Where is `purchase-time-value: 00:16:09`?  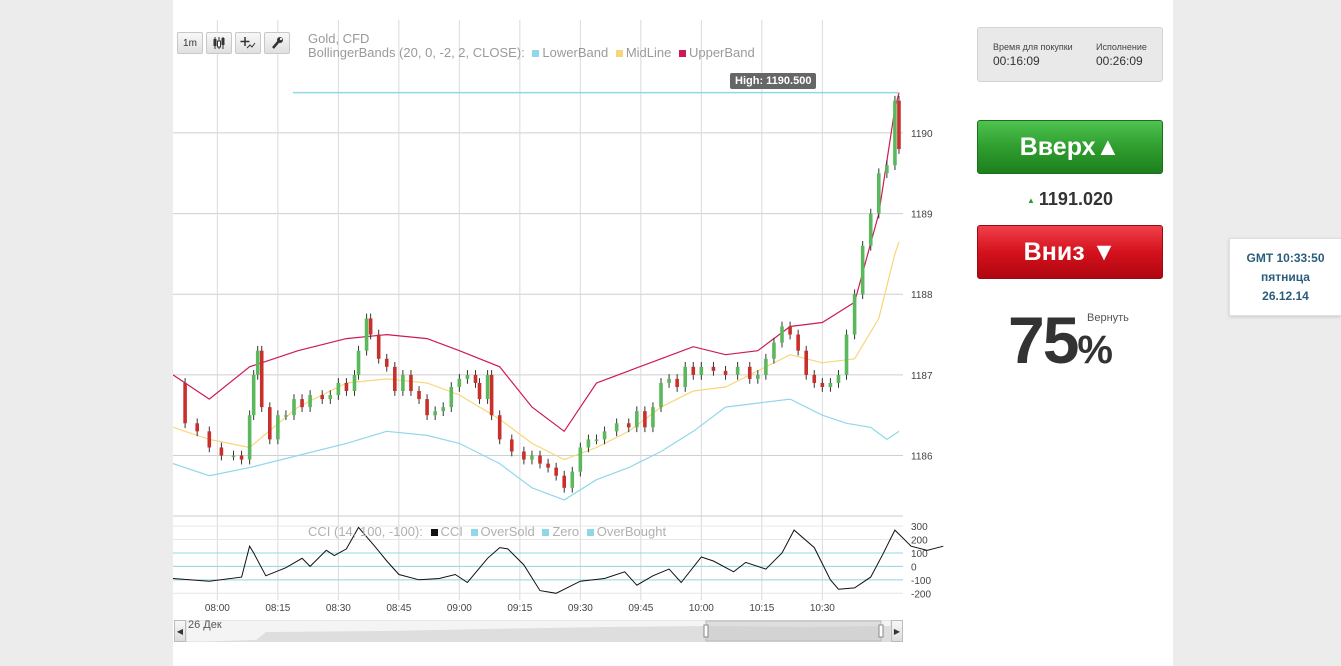 purchase-time-value: 00:16:09 is located at coordinates (1016, 61).